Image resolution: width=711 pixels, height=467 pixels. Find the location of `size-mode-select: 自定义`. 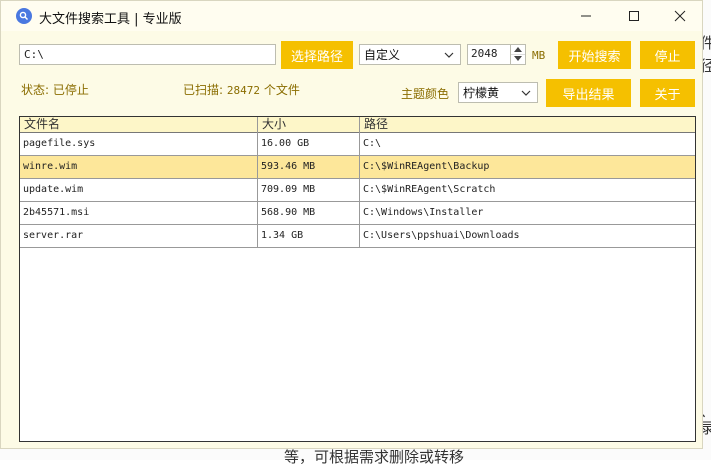

size-mode-select: 自定义 is located at coordinates (410, 54).